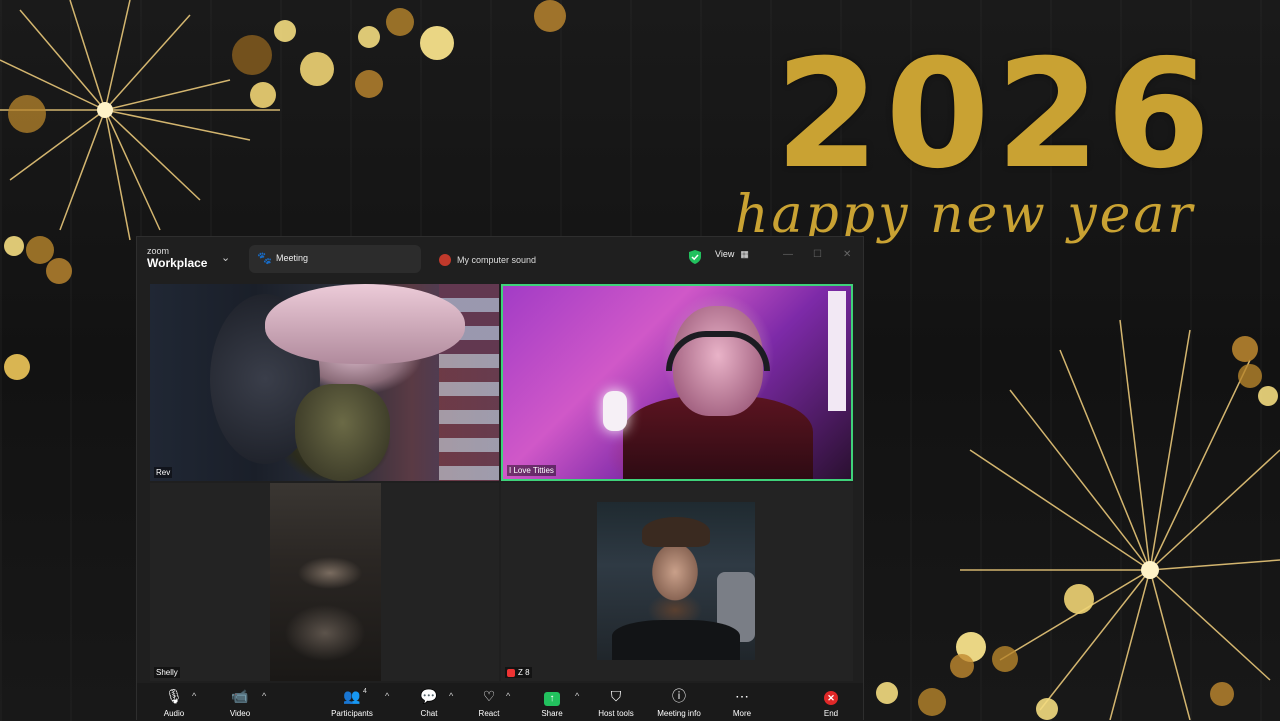 The width and height of the screenshot is (1280, 721). Describe the element at coordinates (695, 257) in the screenshot. I see `security-shield-icon` at that location.